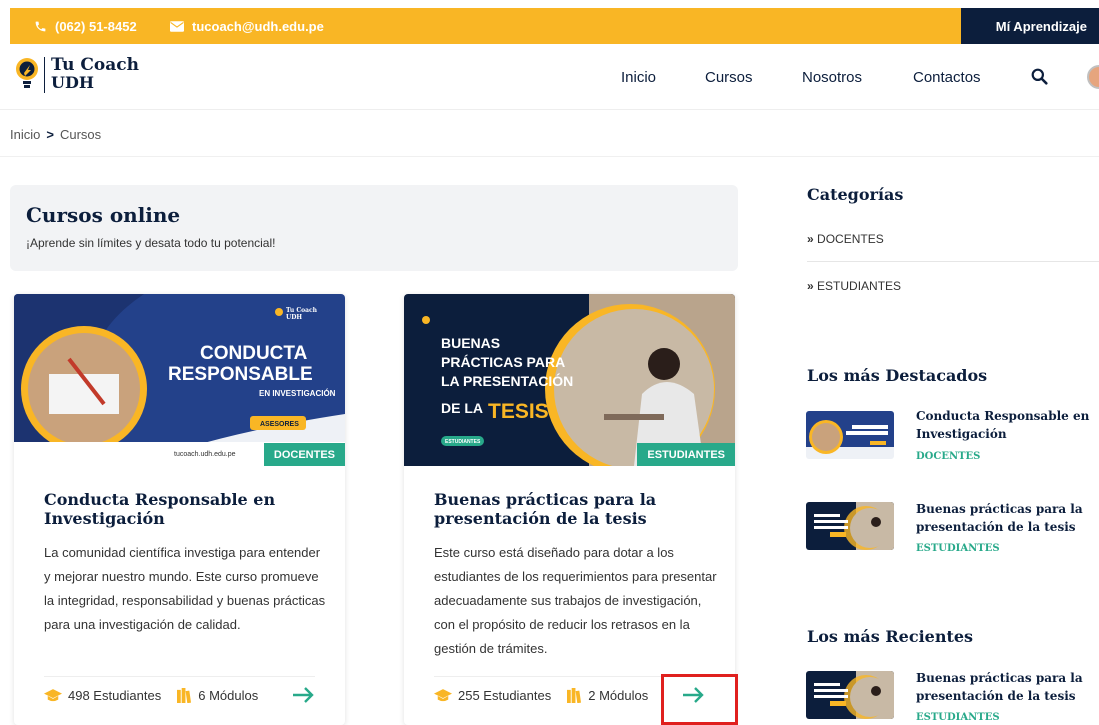 The image size is (1099, 725). I want to click on category-label: ESTUDIANTES, so click(859, 286).